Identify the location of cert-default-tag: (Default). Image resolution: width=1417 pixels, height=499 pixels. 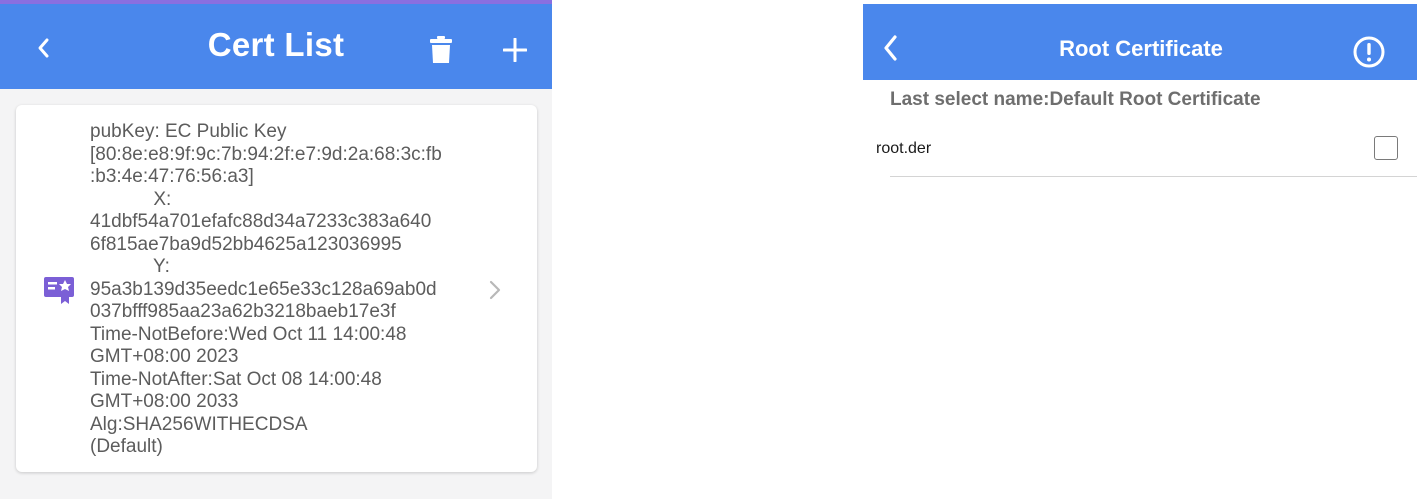
(126, 446).